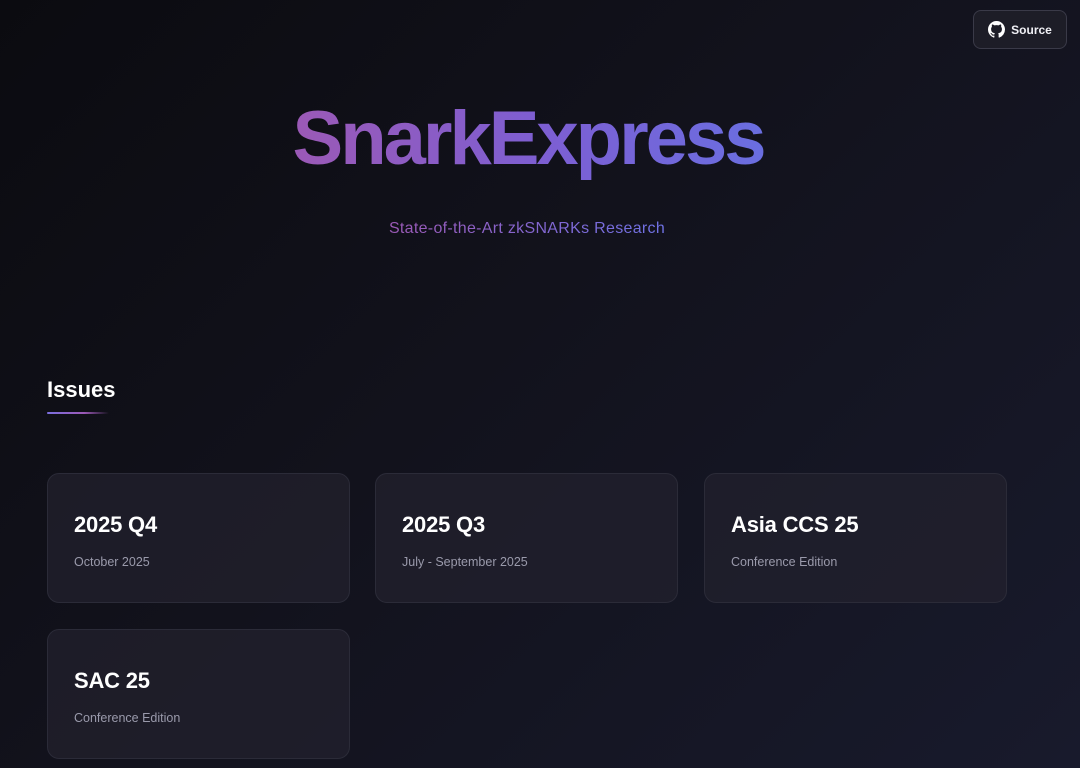 This screenshot has height=768, width=1080. Describe the element at coordinates (997, 29) in the screenshot. I see `github-icon` at that location.